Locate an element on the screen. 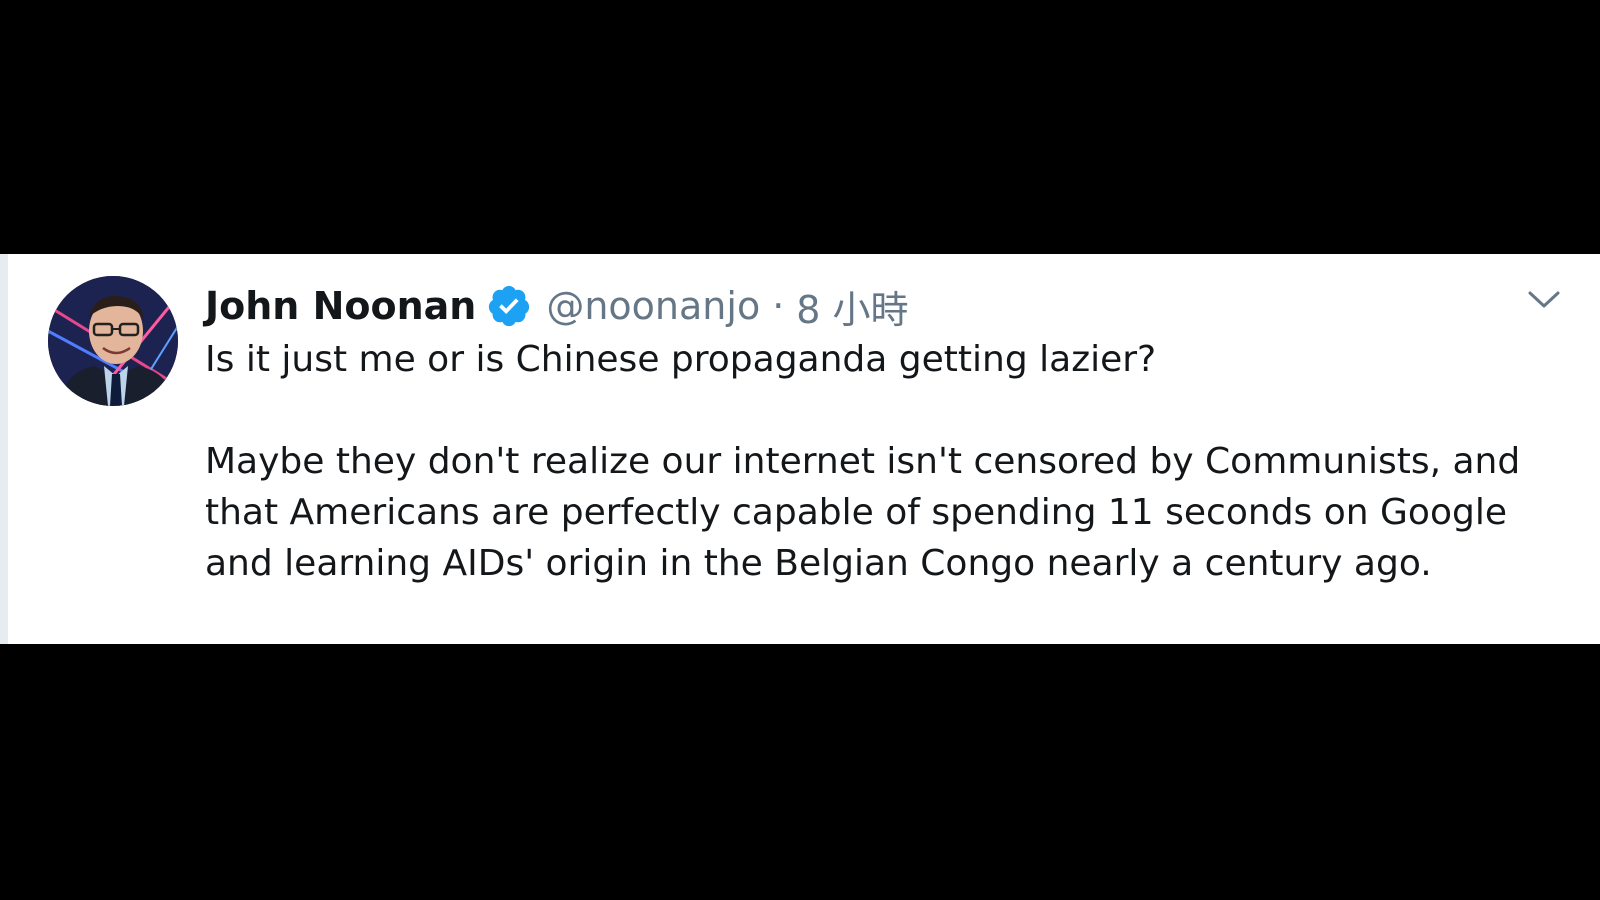 Image resolution: width=1600 pixels, height=900 pixels. chevron-down-icon is located at coordinates (1544, 300).